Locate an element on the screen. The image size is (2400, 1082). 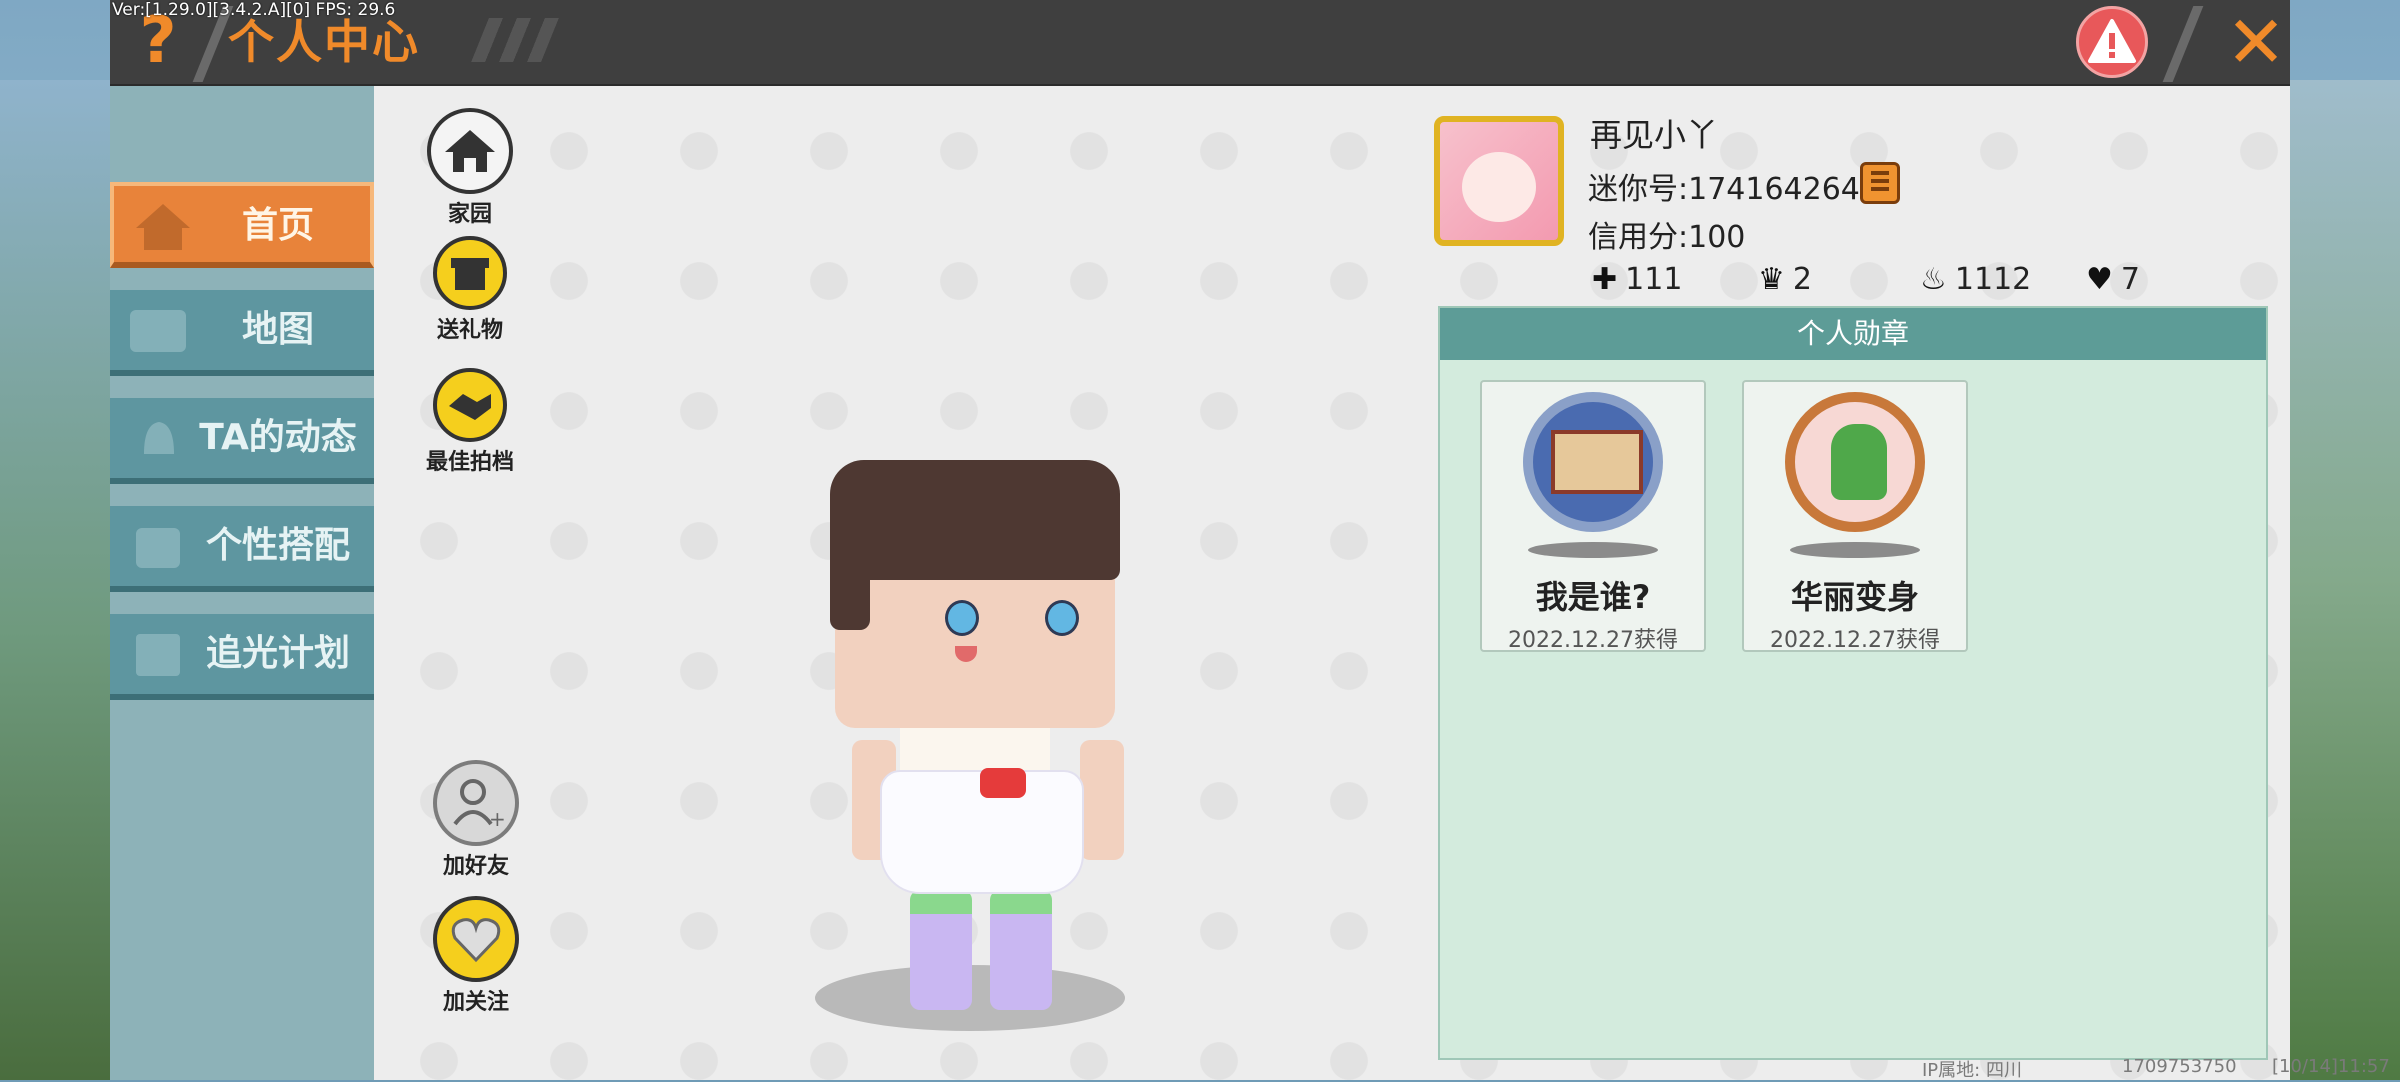
stat-value: 111 is located at coordinates (1654, 279).